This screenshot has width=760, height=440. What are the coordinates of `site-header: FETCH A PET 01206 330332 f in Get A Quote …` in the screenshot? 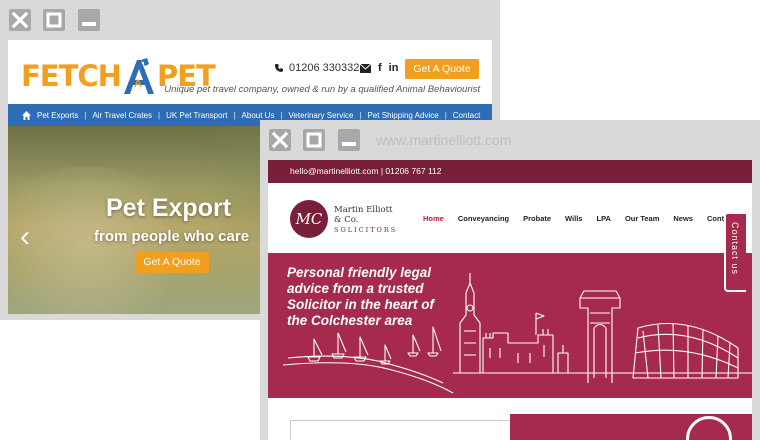 It's located at (250, 72).